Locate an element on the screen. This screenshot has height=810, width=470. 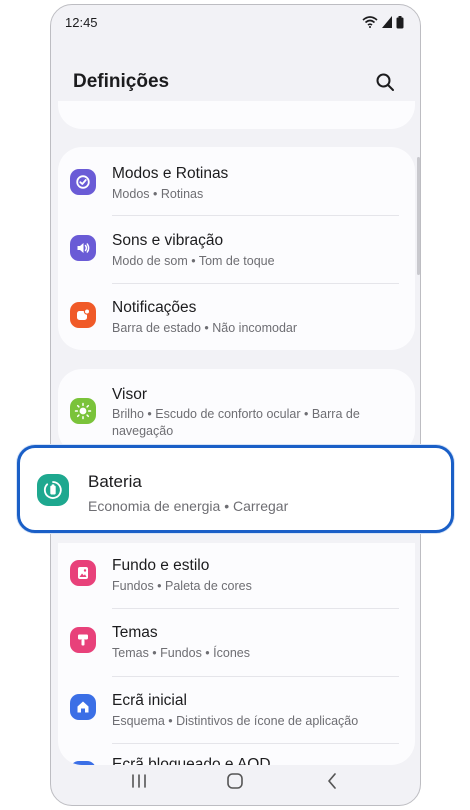
settings-item-modes-routines: Modos e Rotinas Modos • Rotinas is located at coordinates (236, 180).